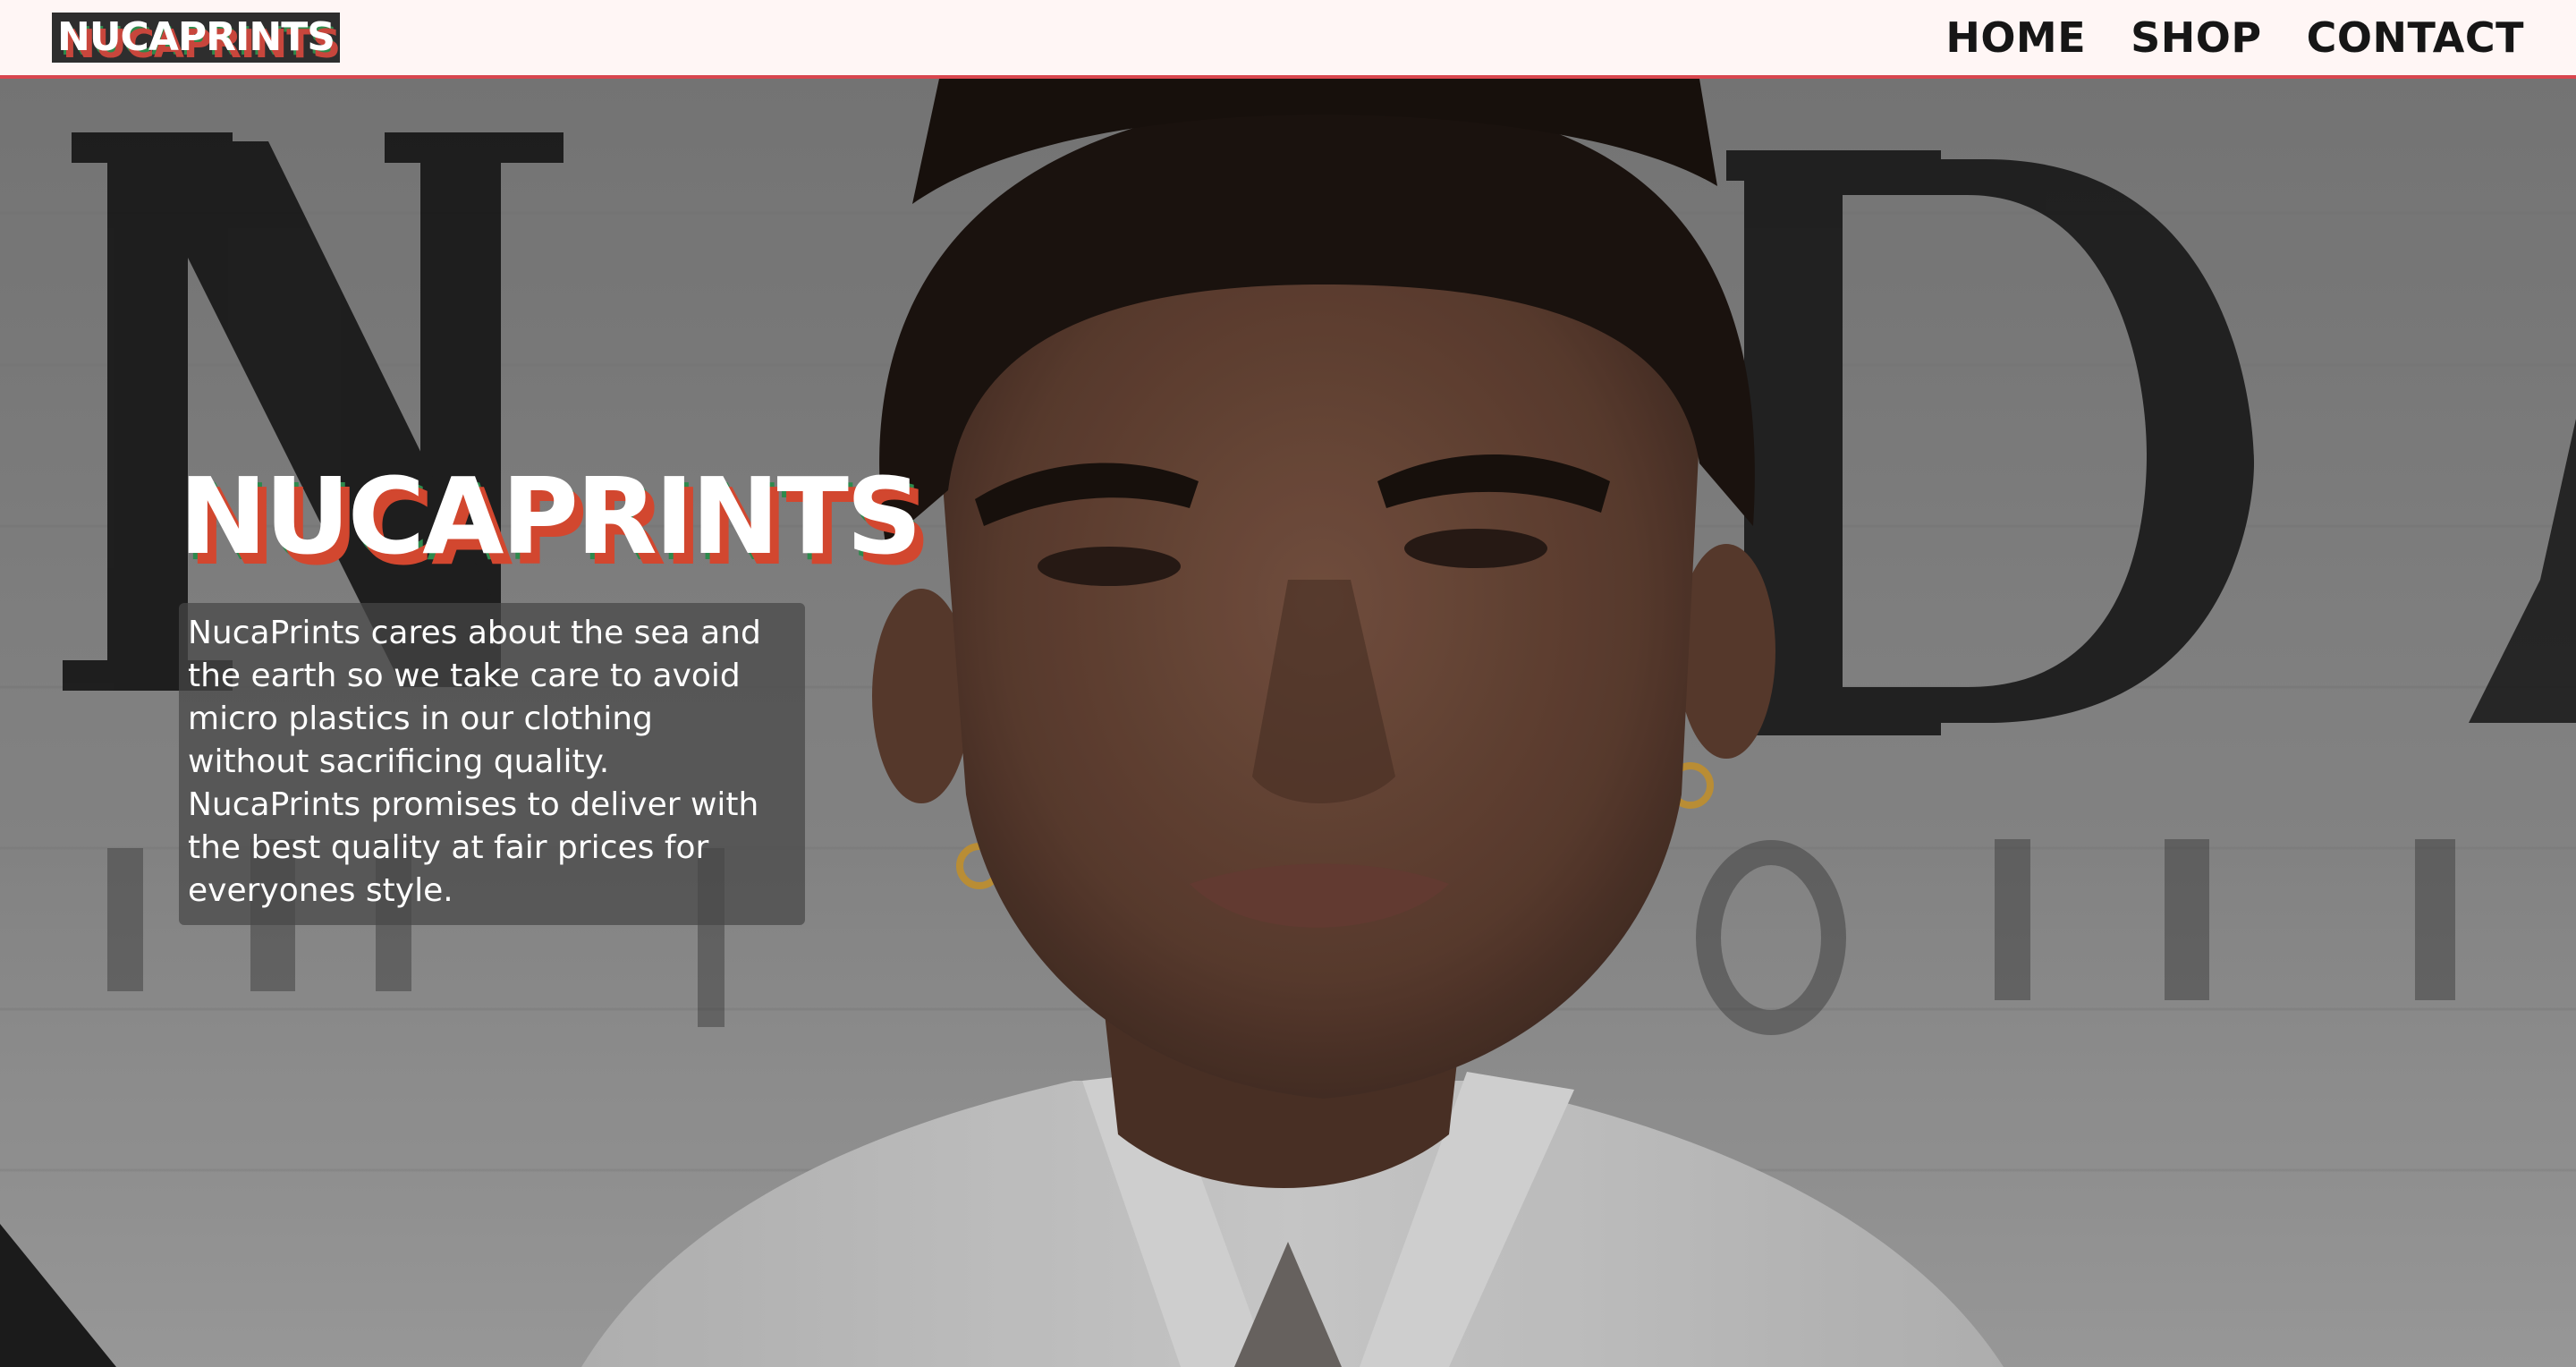 This screenshot has width=2576, height=1367. I want to click on hero-description-line: the best quality at fair prices for, so click(448, 847).